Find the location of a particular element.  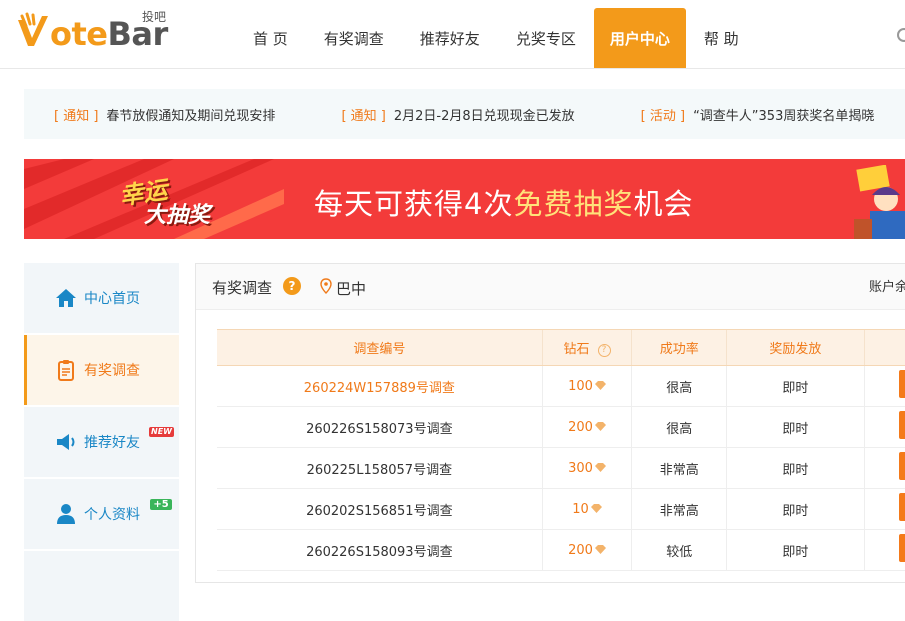

clipboard-icon is located at coordinates (66, 370).